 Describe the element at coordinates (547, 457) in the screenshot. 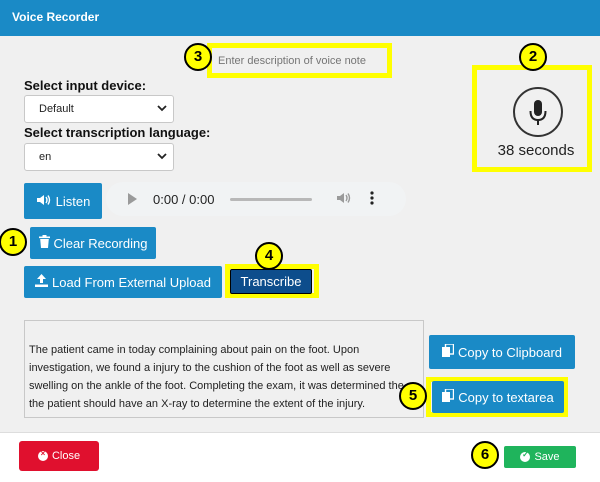

I see `save-label: Save` at that location.